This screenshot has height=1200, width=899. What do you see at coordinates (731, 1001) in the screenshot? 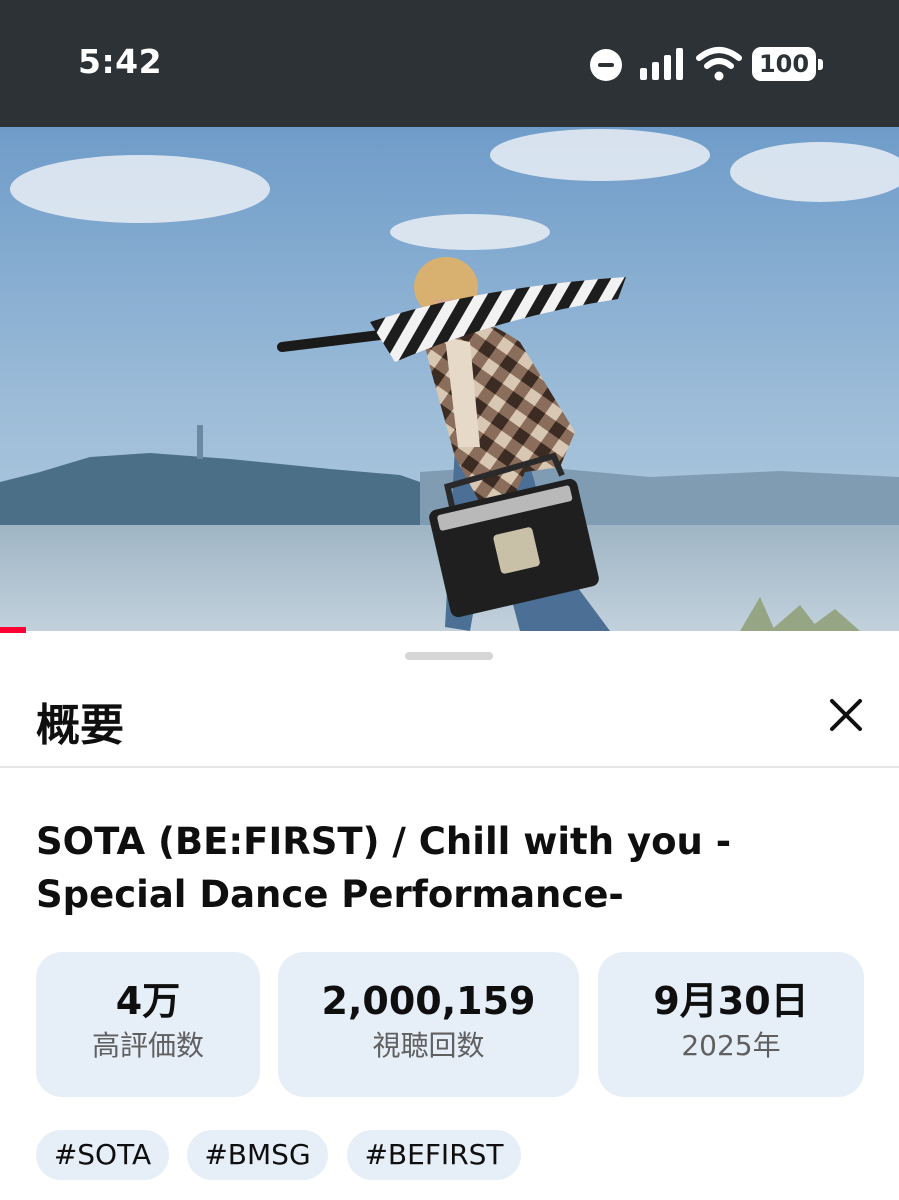
I see `publish-date: 9月30日` at bounding box center [731, 1001].